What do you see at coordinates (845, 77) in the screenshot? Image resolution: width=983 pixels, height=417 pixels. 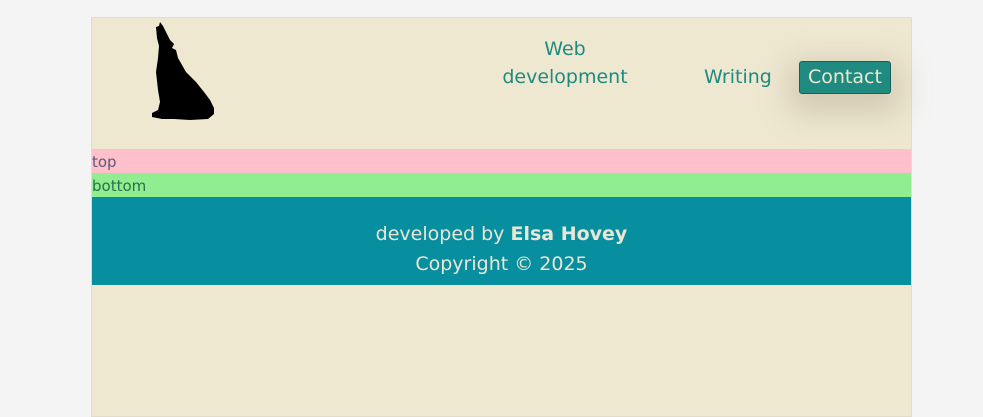 I see `nav-contact-button: Contact` at bounding box center [845, 77].